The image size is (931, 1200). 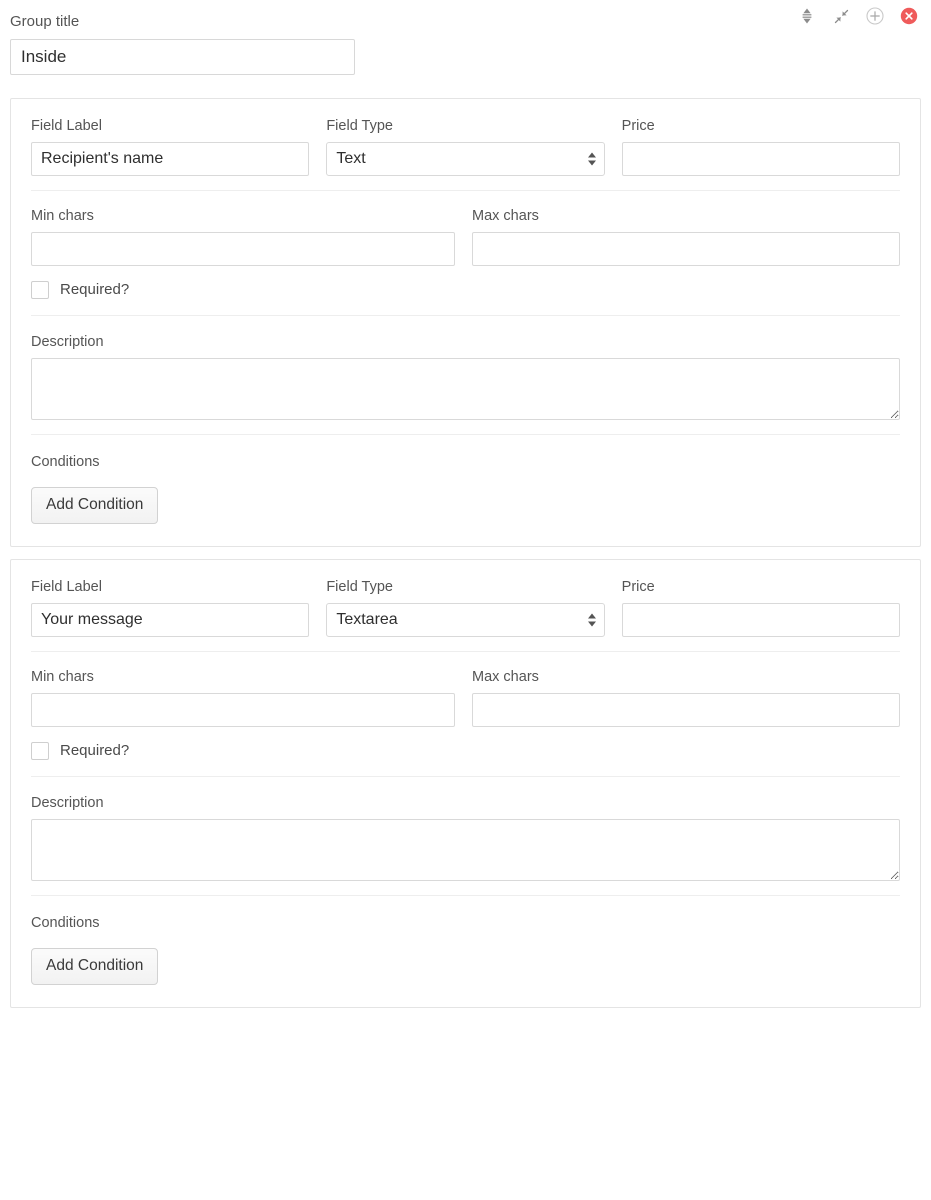 I want to click on field-row-primary: Field Label Field Type Textarea Price, so click(x=465, y=607).